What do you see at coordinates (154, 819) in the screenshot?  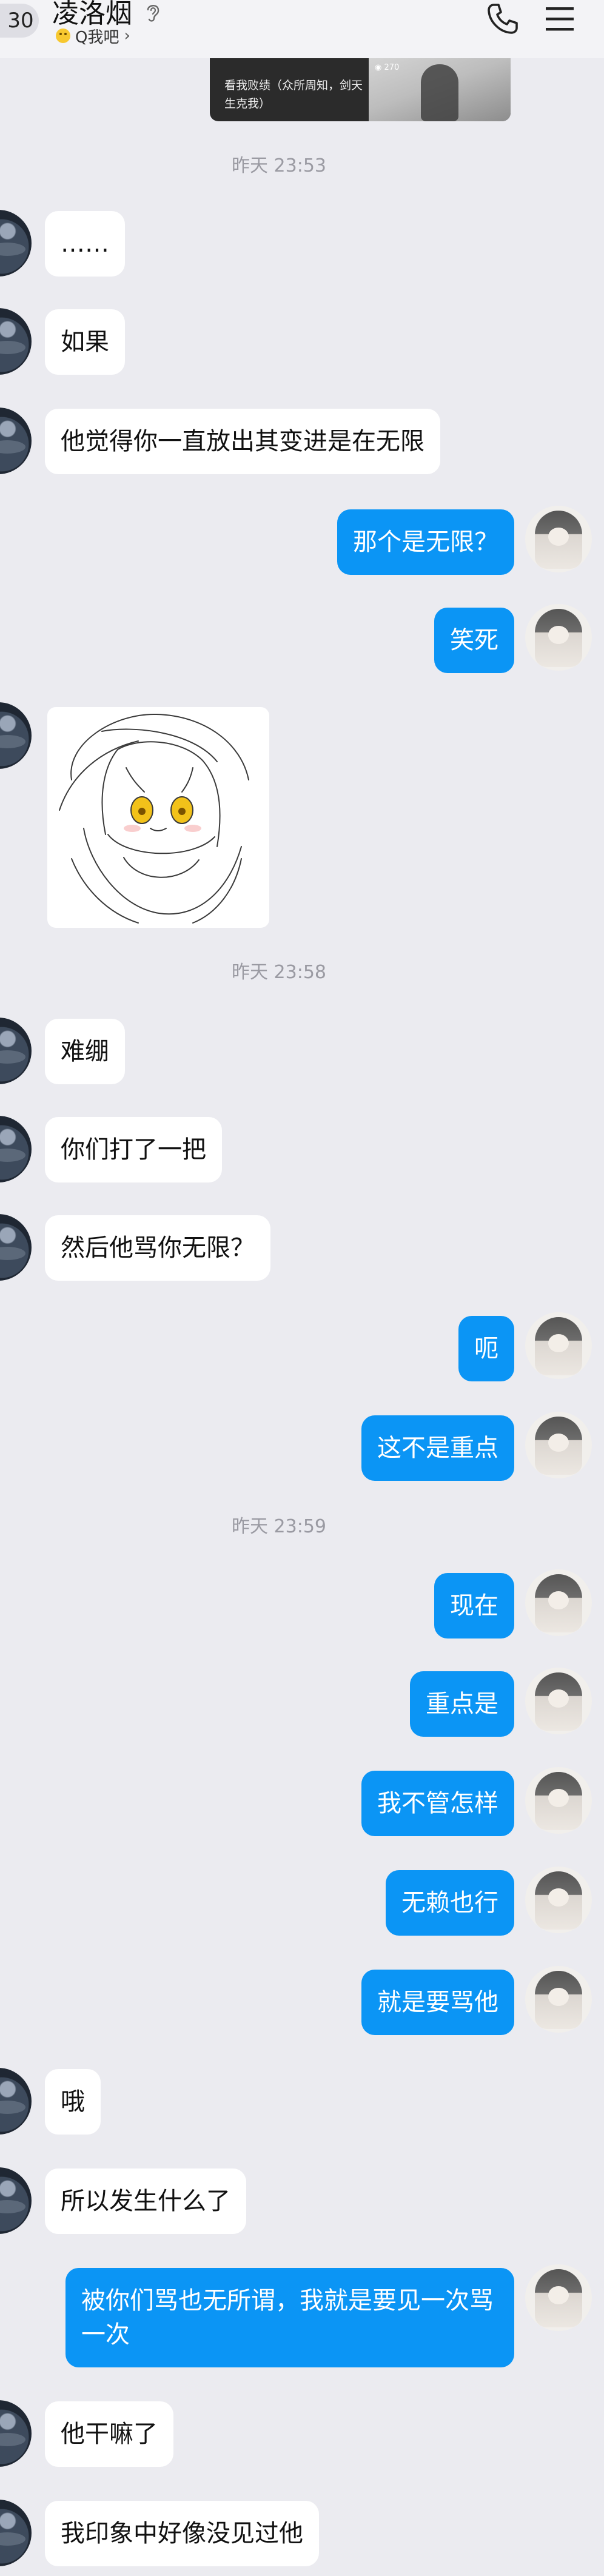 I see `sticker-drawing` at bounding box center [154, 819].